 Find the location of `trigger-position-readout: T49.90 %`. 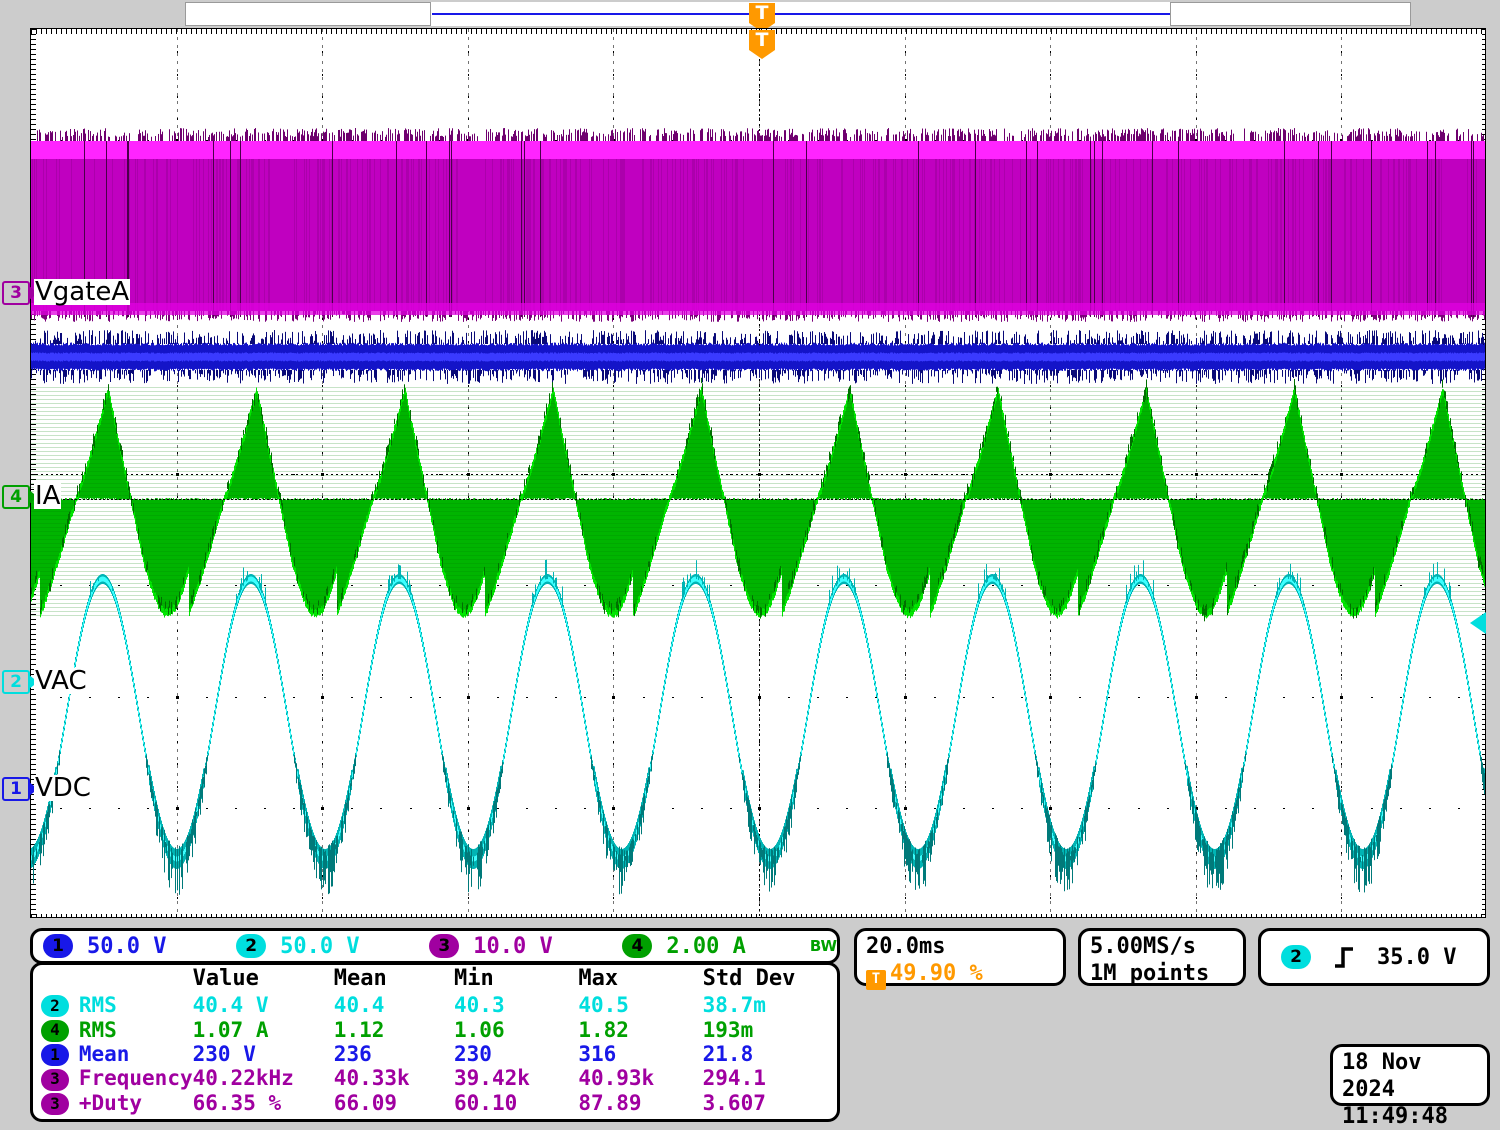

trigger-position-readout: T49.90 % is located at coordinates (960, 975).